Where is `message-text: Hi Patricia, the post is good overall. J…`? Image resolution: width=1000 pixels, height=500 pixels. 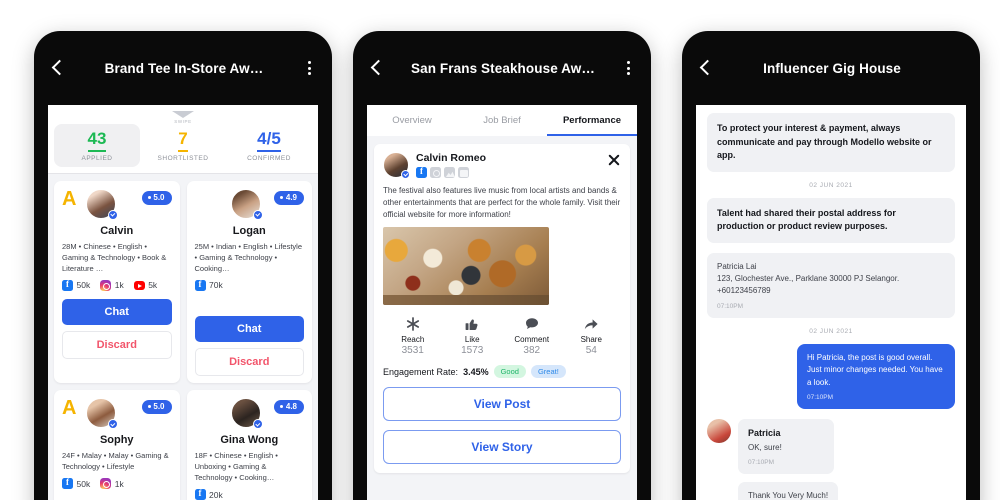 message-text: Hi Patricia, the post is good overall. J… is located at coordinates (875, 369).